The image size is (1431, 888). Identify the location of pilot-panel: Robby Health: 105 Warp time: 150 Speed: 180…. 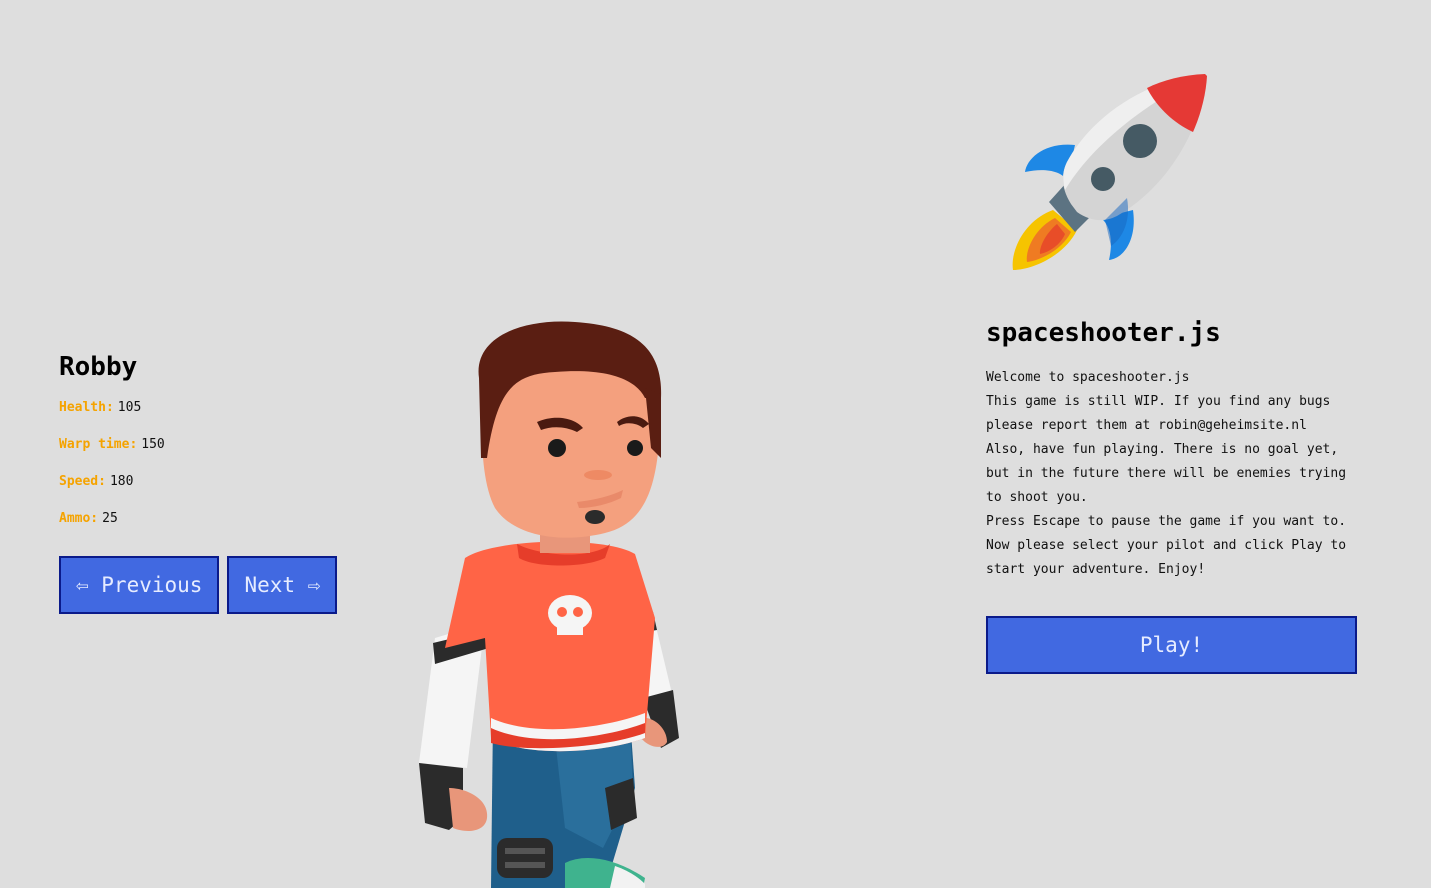
(209, 483).